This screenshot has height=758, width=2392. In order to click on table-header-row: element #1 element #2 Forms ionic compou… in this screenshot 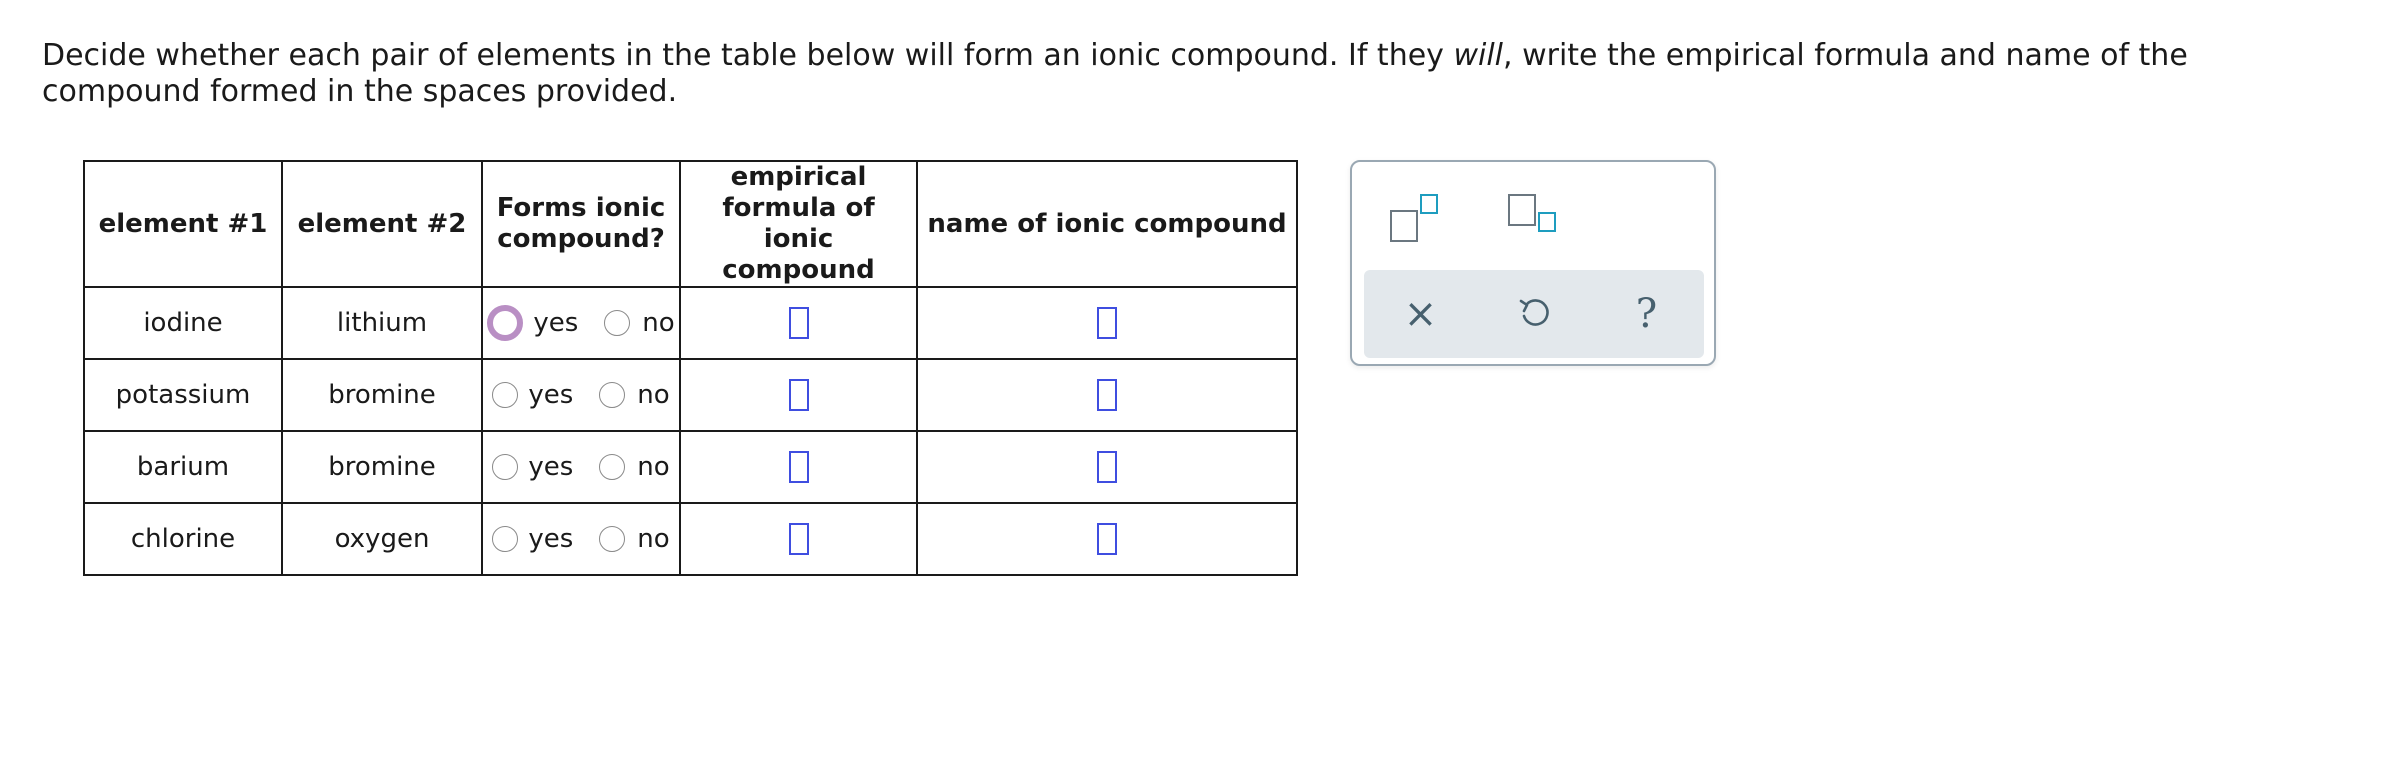, I will do `click(690, 224)`.